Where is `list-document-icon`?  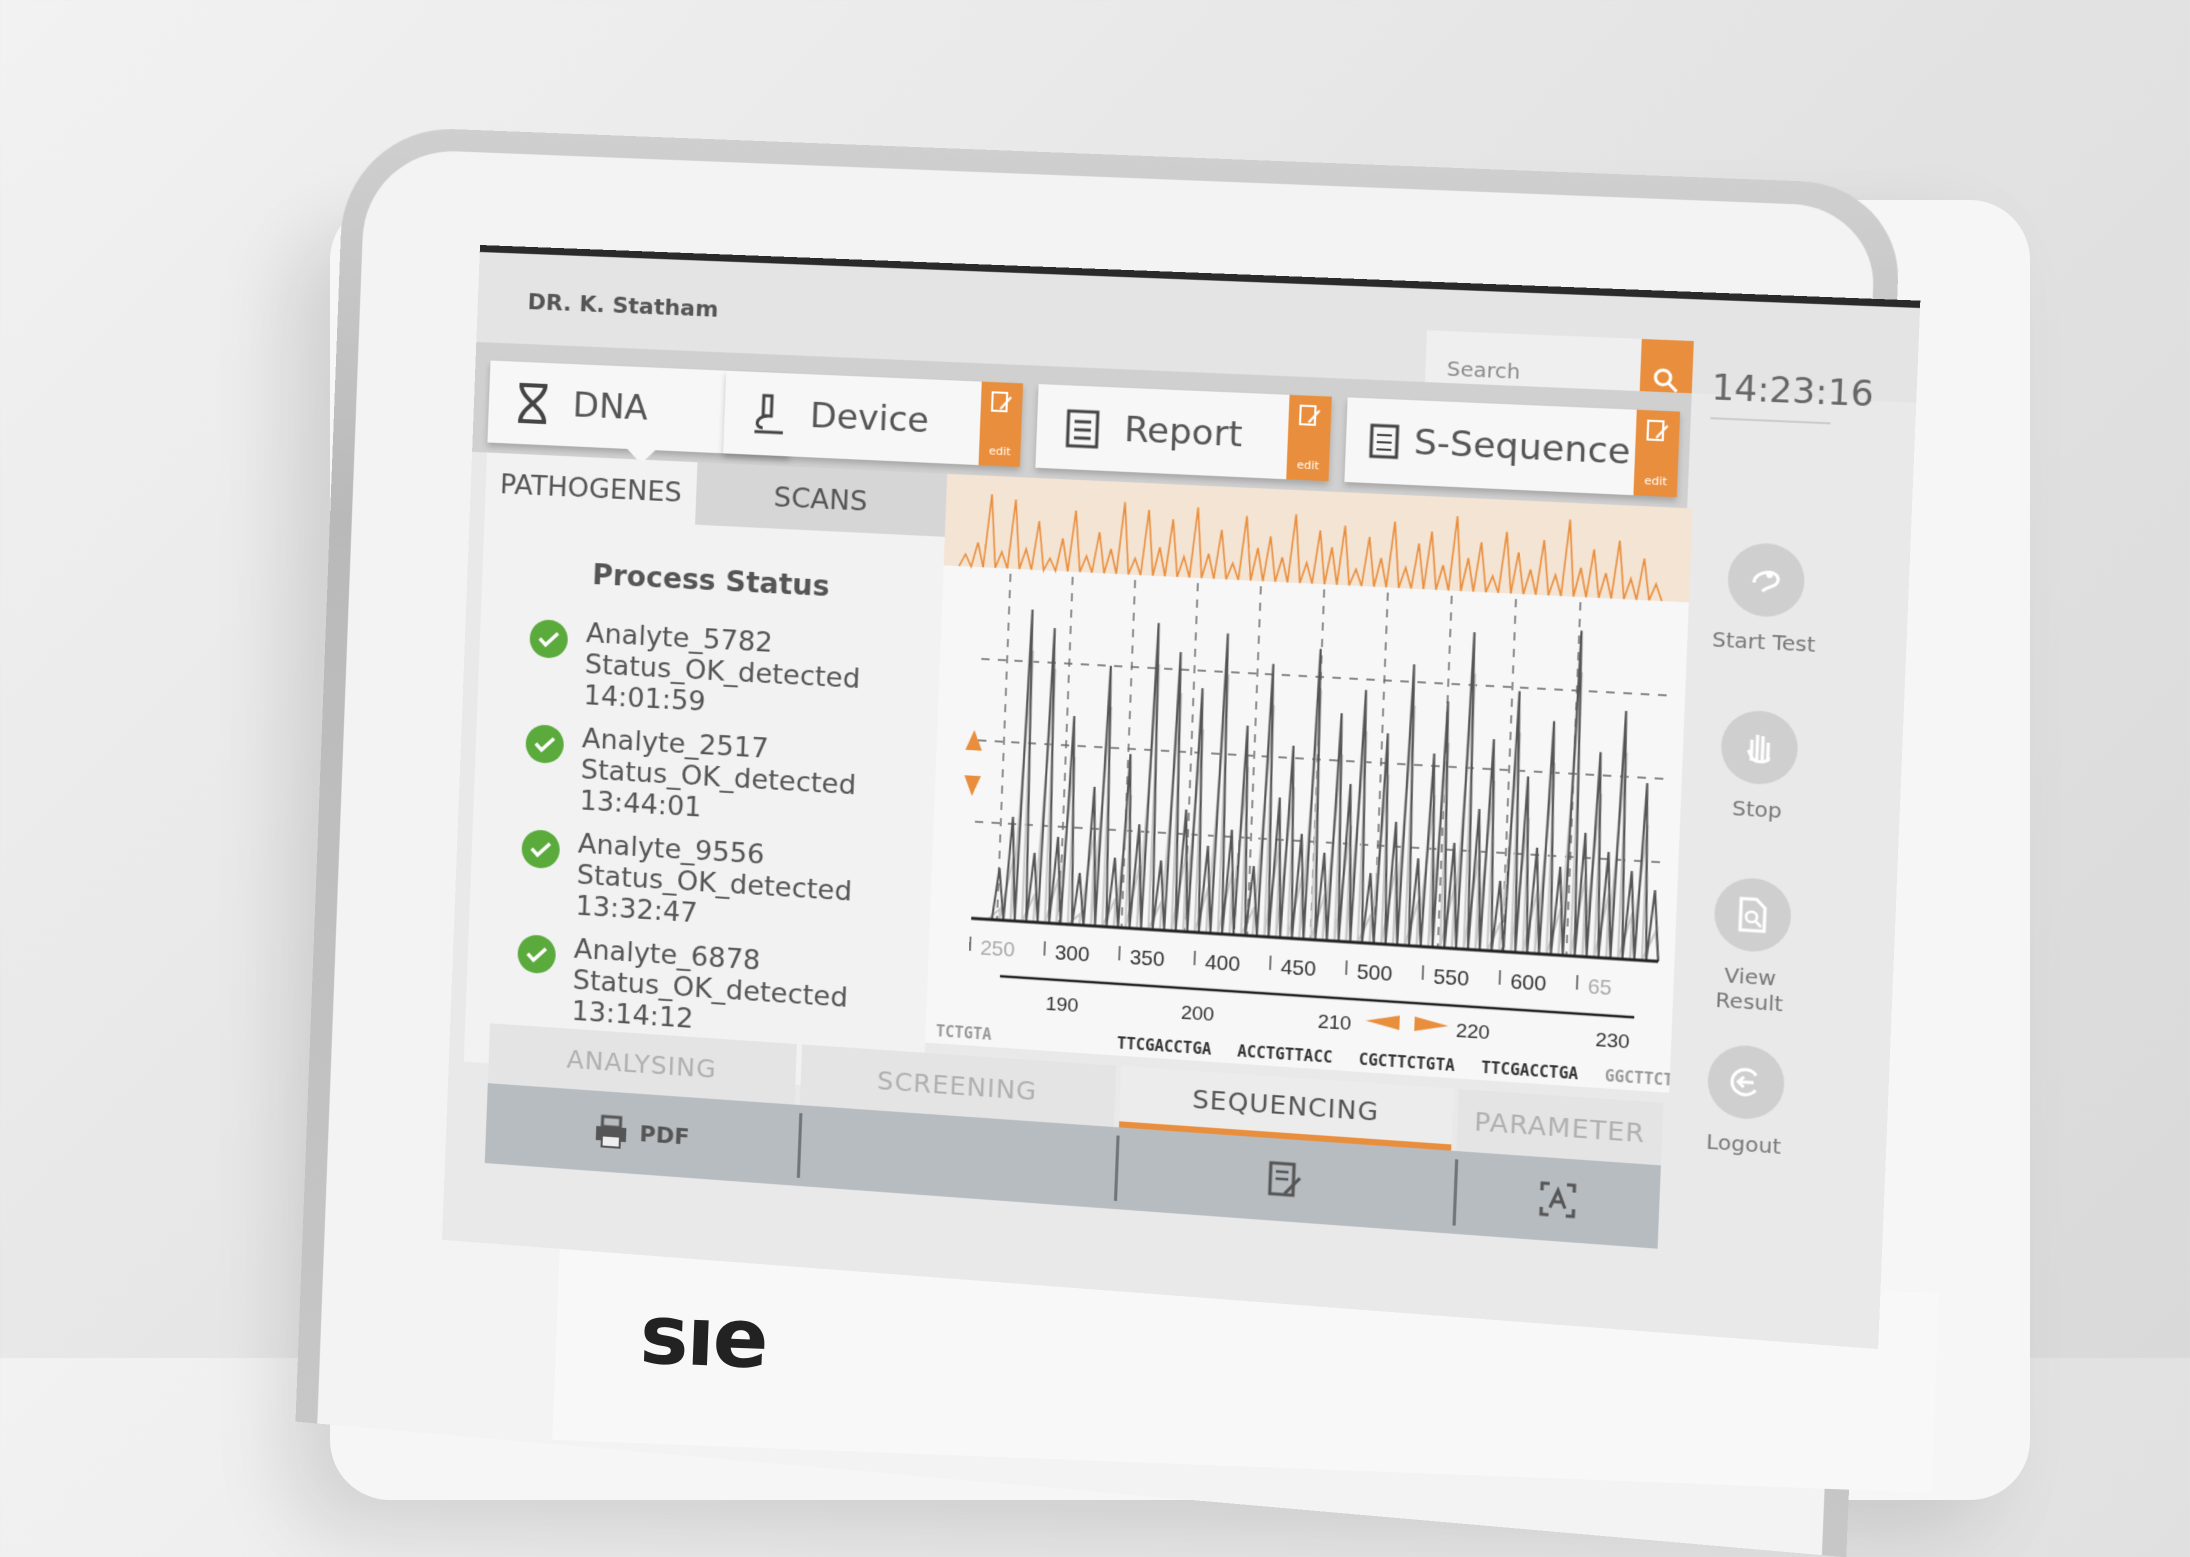
list-document-icon is located at coordinates (1384, 442).